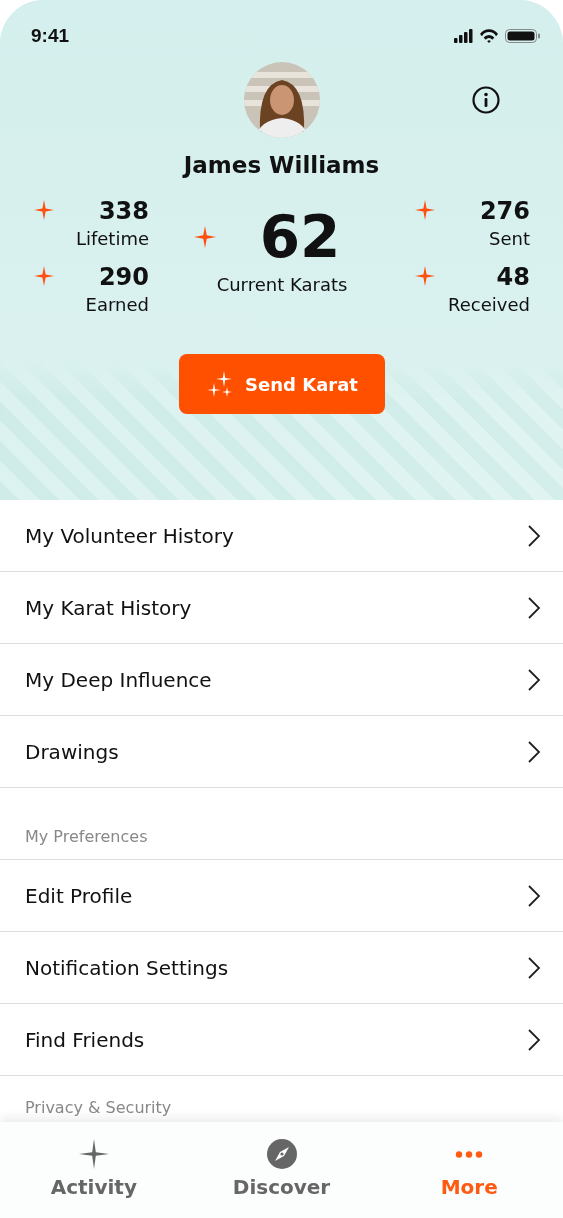  What do you see at coordinates (281, 896) in the screenshot?
I see `menu-item: Edit Profile` at bounding box center [281, 896].